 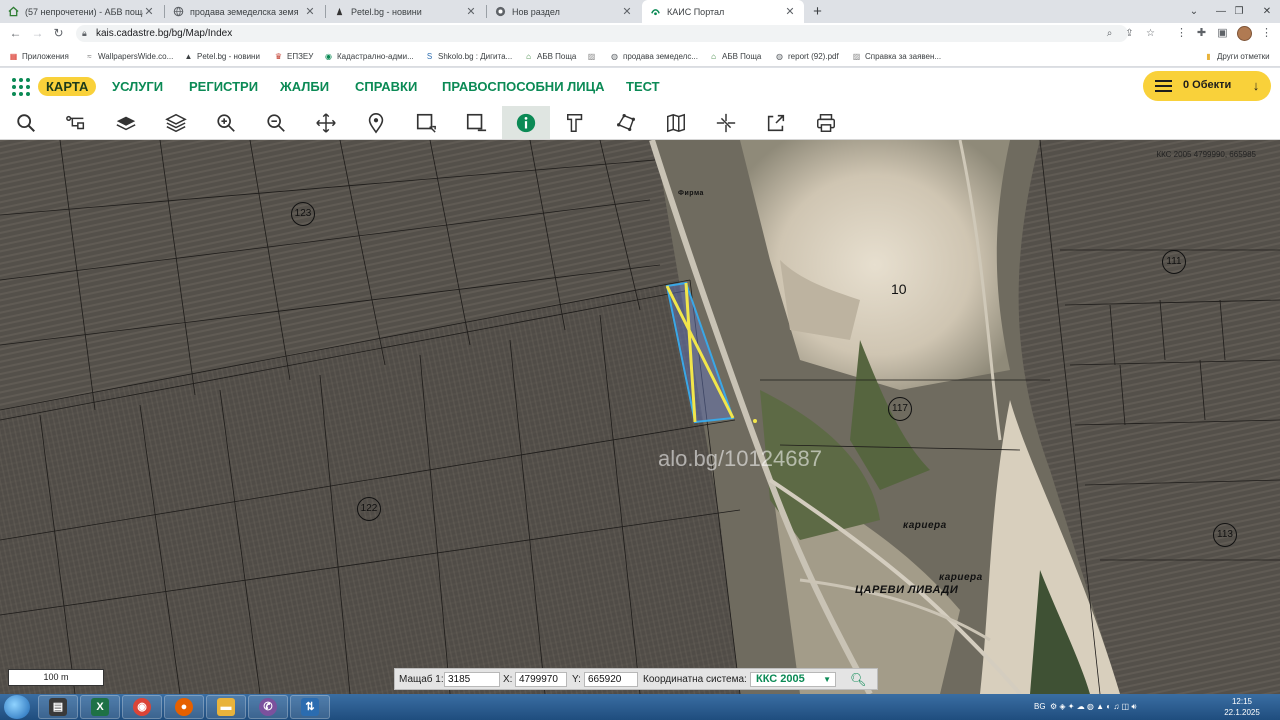 I want to click on objects-button: 0 Обекти ↓, so click(x=1207, y=86).